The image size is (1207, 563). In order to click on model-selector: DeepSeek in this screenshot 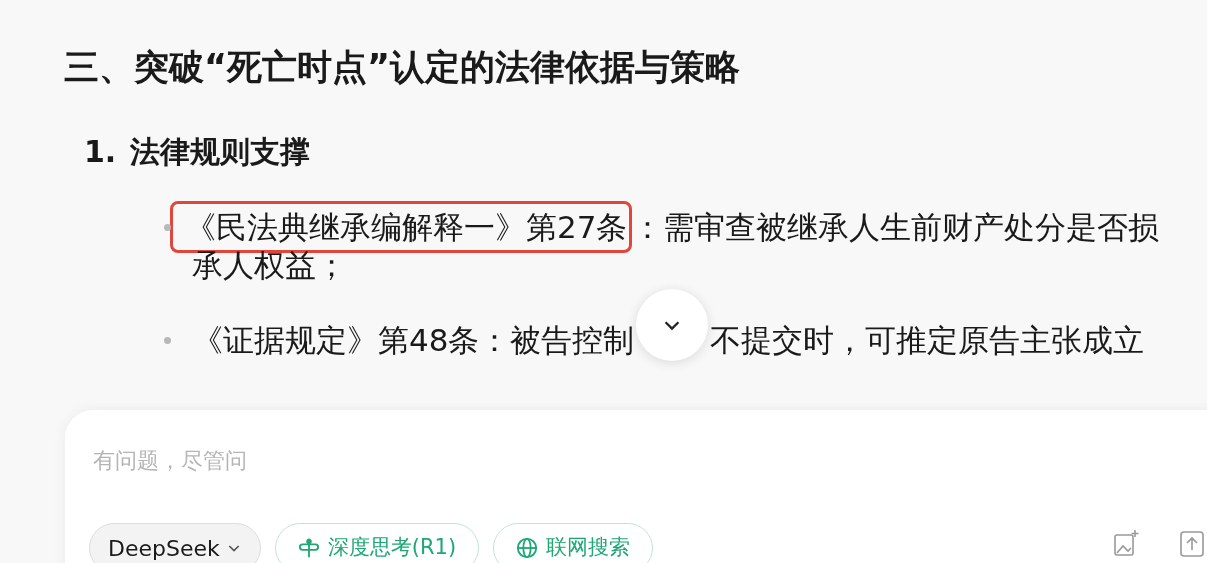, I will do `click(175, 543)`.